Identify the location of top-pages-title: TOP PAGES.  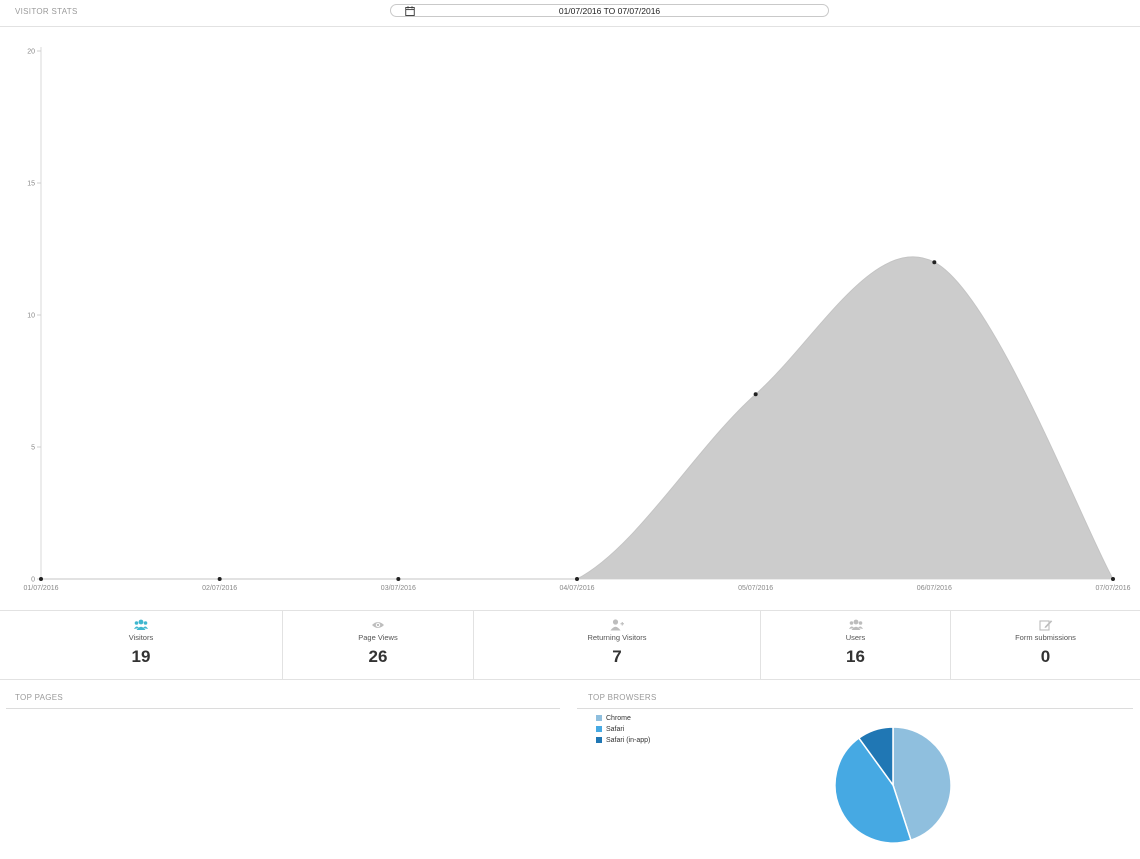
(39, 697).